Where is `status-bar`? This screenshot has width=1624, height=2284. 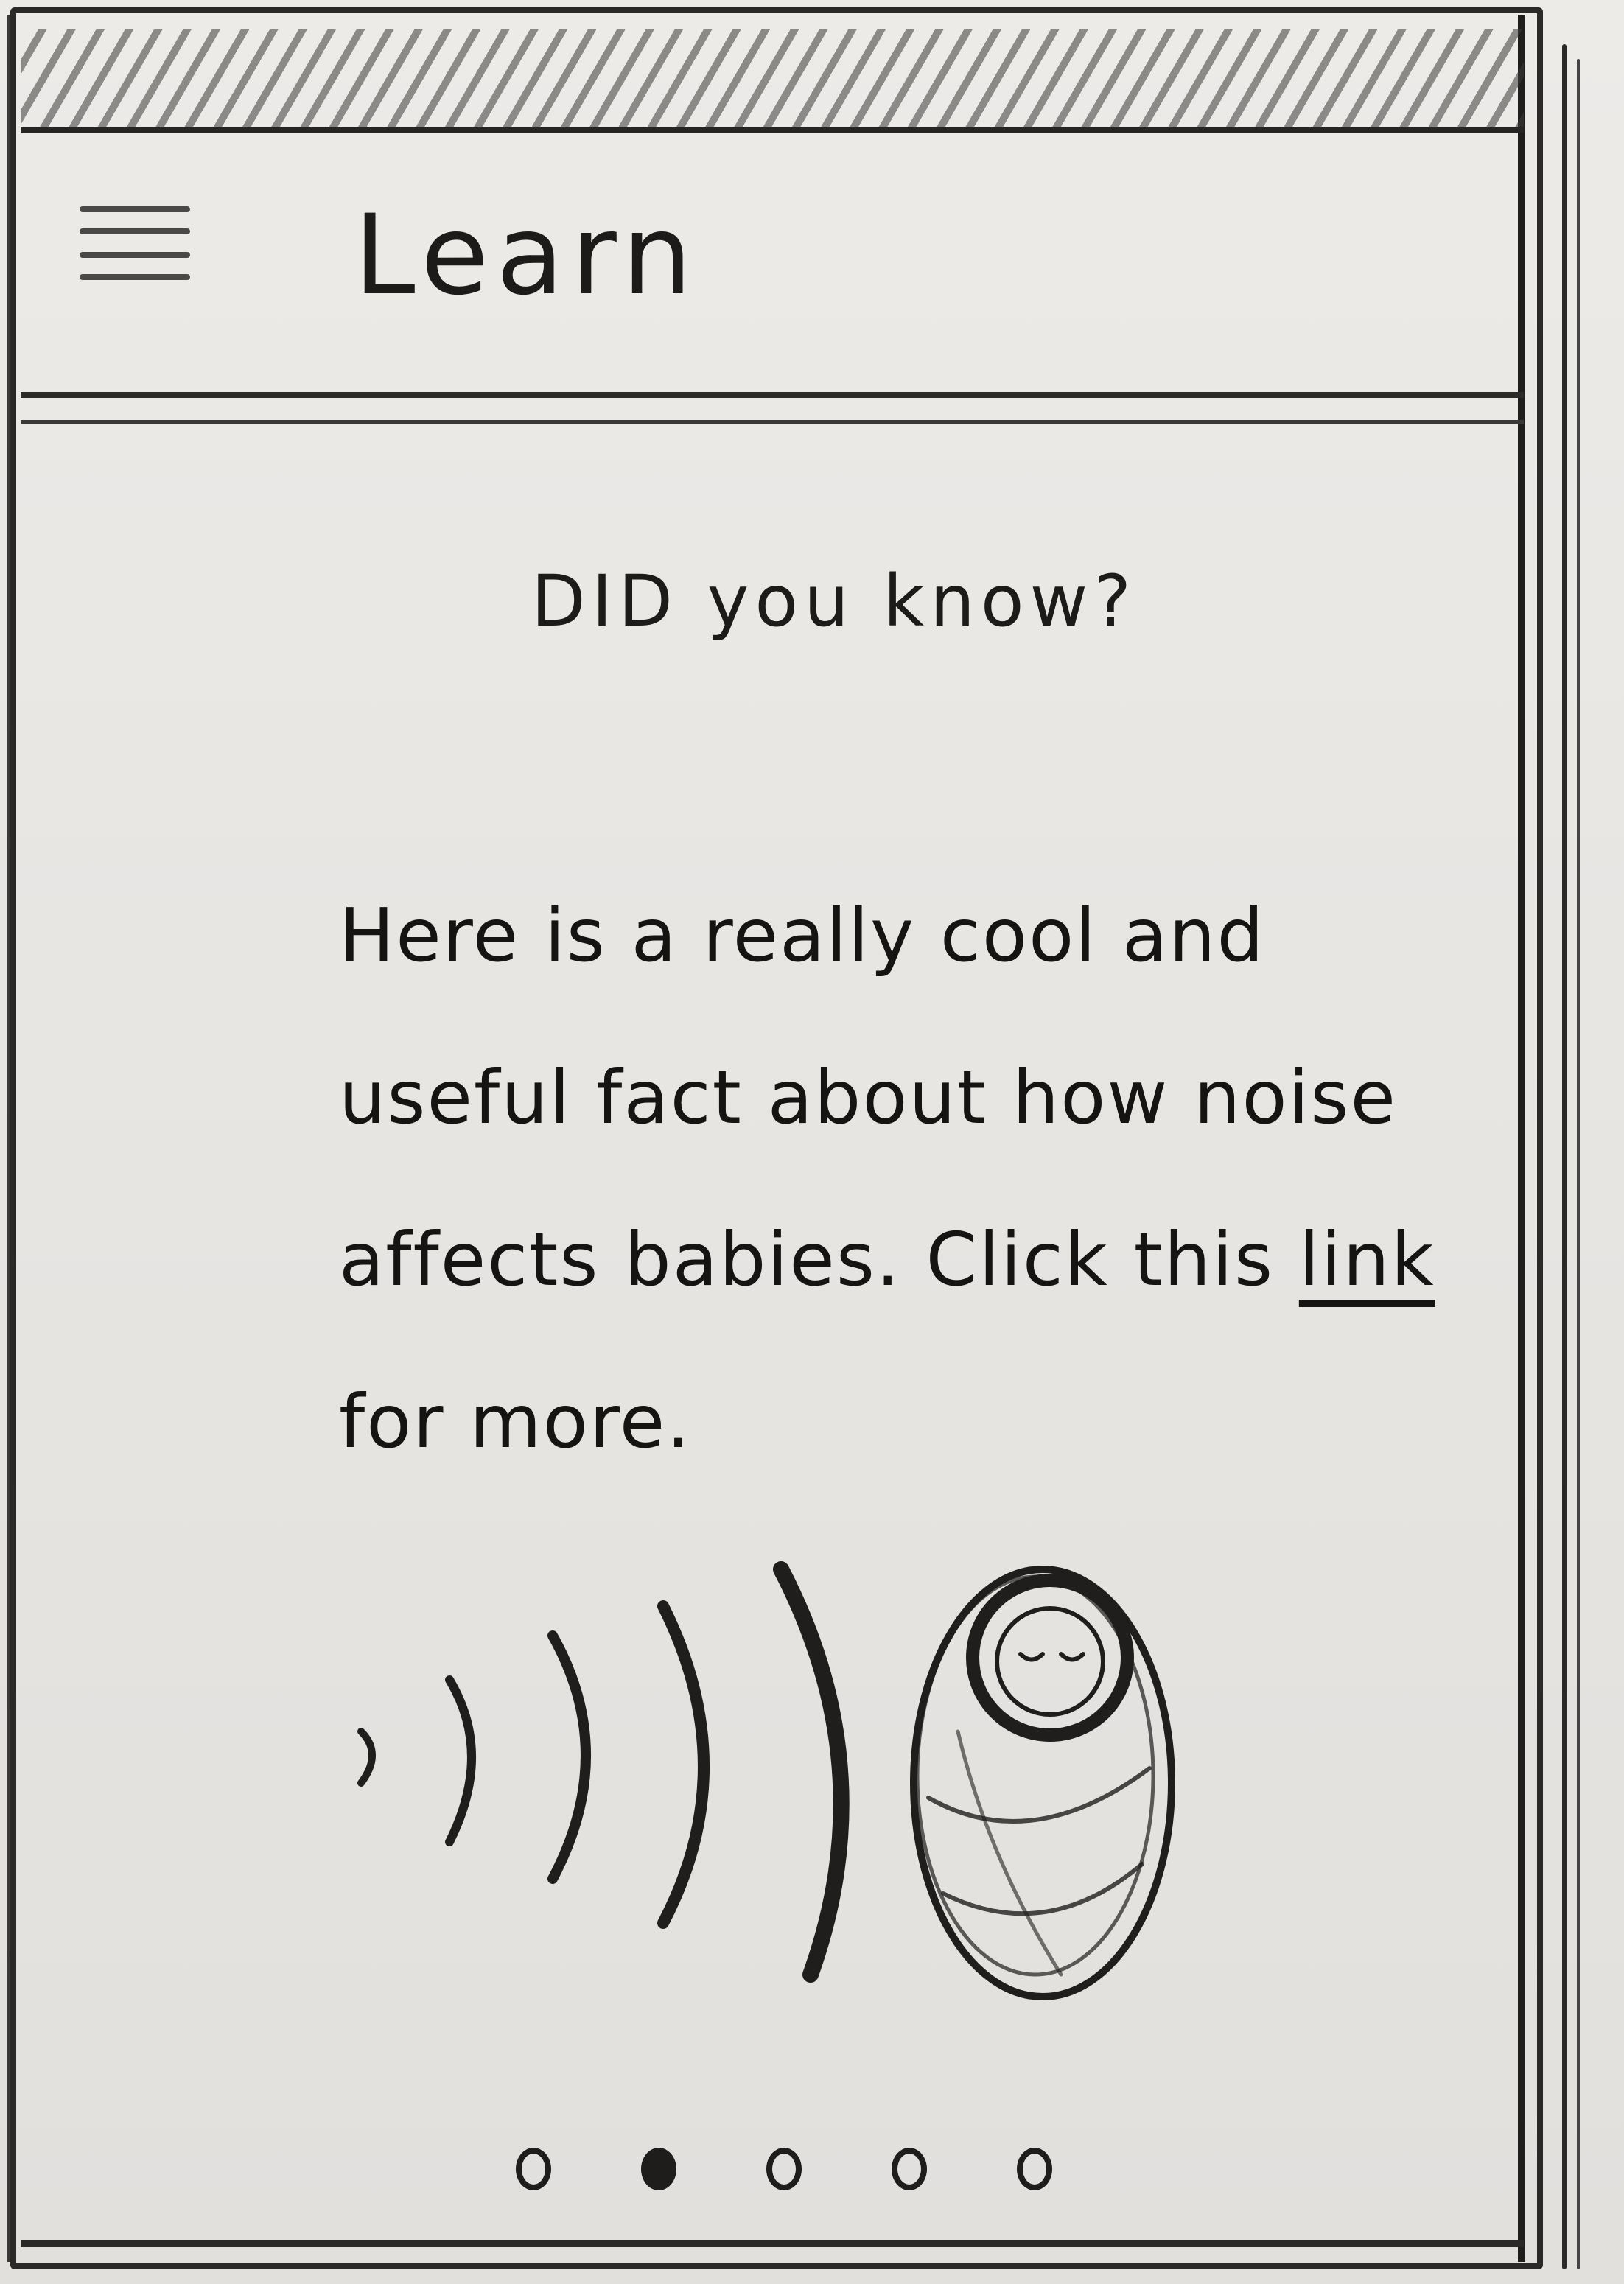
status-bar is located at coordinates (772, 81).